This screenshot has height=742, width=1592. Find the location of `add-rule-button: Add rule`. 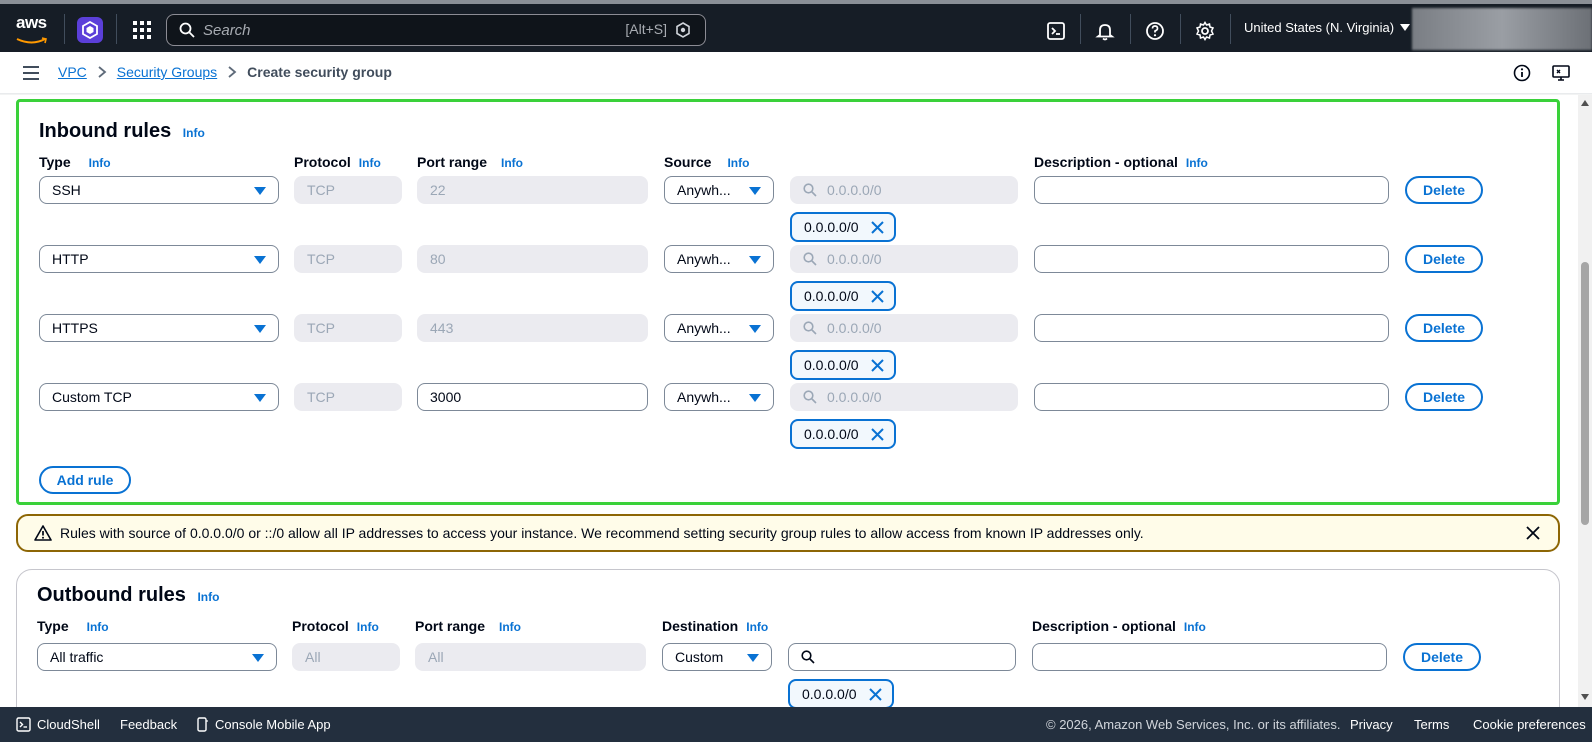

add-rule-button: Add rule is located at coordinates (85, 480).